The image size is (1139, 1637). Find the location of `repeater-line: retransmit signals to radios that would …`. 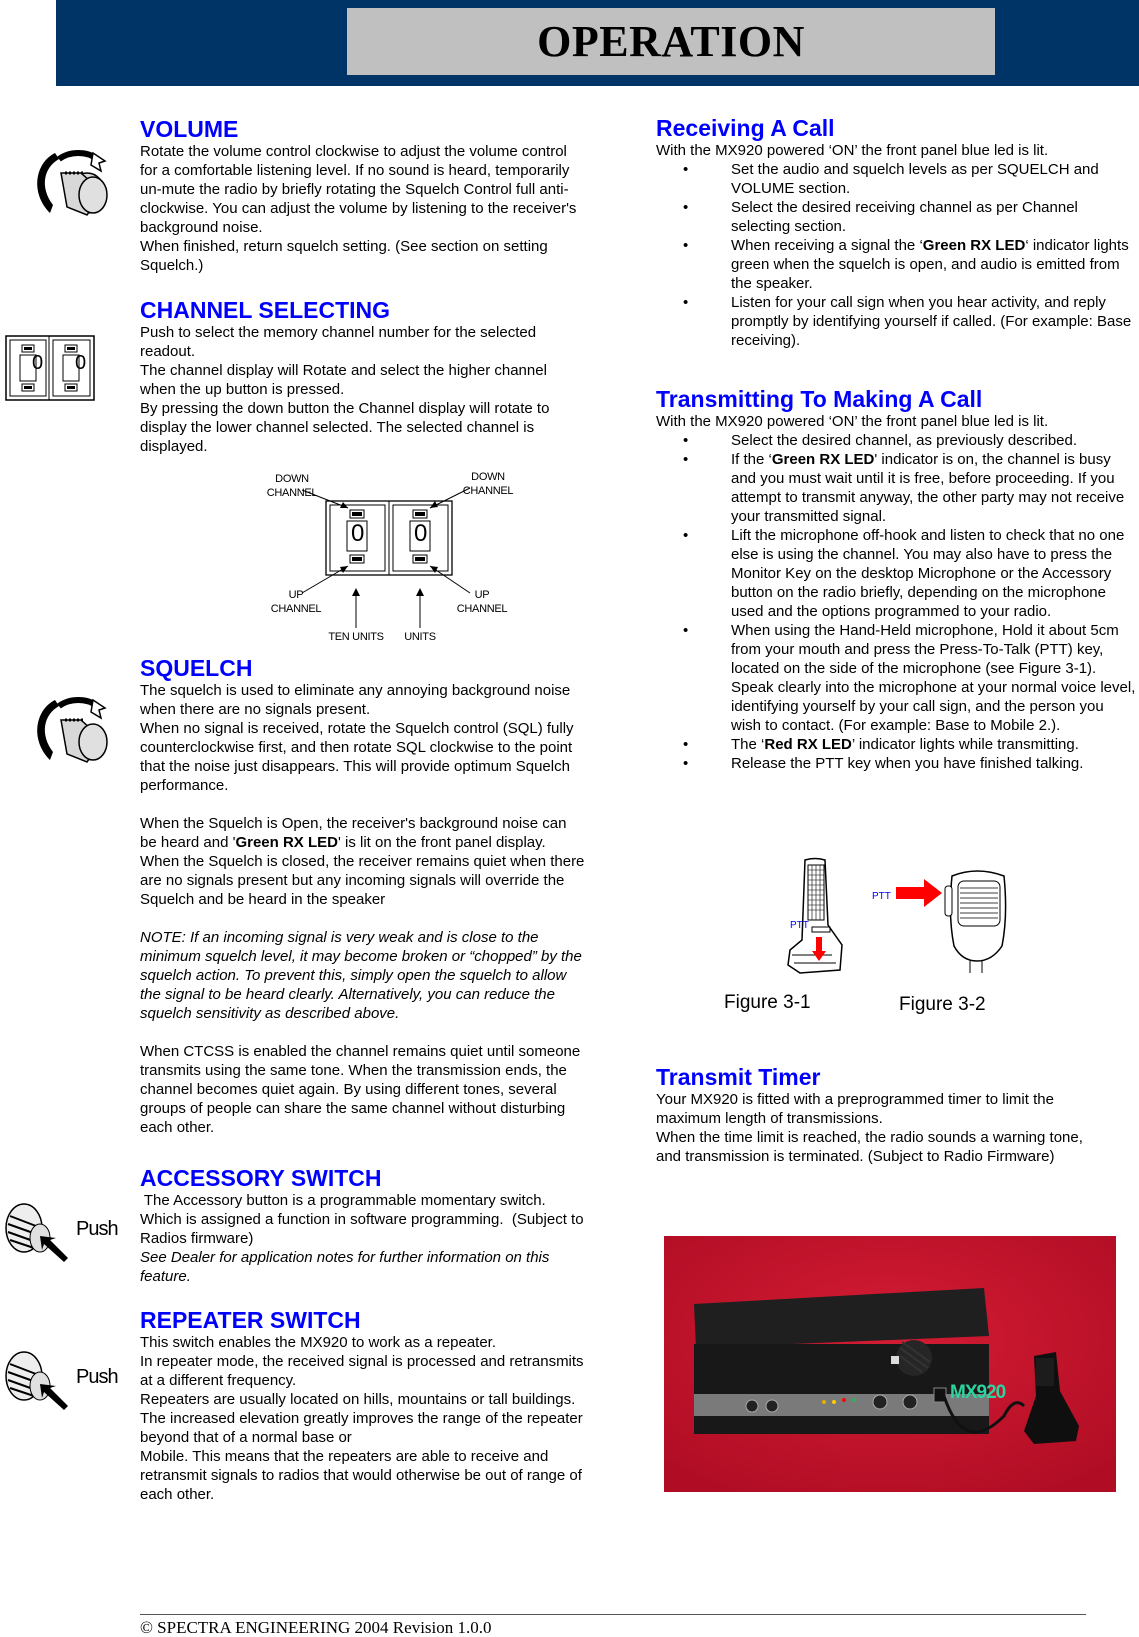

repeater-line: retransmit signals to radios that would … is located at coordinates (361, 1475).